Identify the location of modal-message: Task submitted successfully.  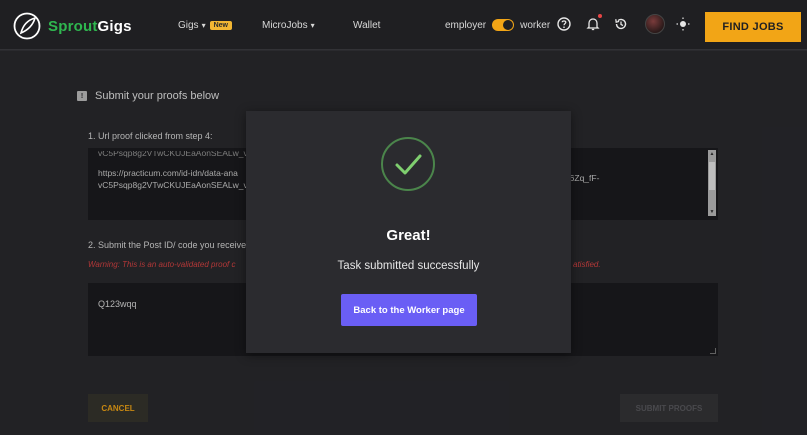
(408, 266).